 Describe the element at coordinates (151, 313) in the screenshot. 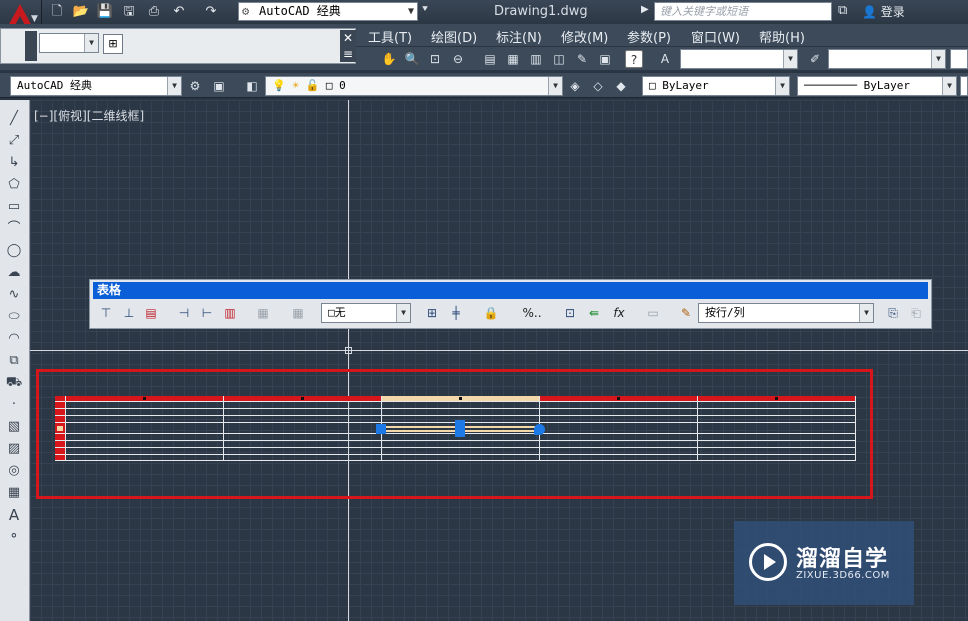

I see `delete-row-icon: ▤` at that location.